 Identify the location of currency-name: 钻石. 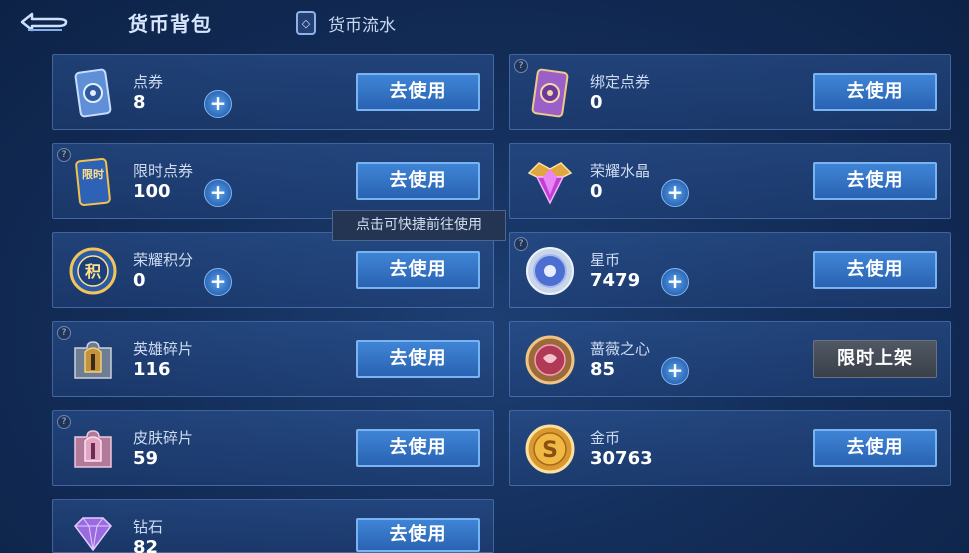
(148, 527).